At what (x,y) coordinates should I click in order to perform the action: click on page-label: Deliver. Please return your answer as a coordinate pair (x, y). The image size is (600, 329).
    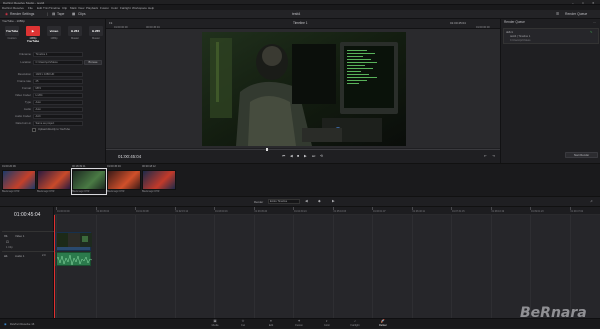
    Looking at the image, I should click on (383, 325).